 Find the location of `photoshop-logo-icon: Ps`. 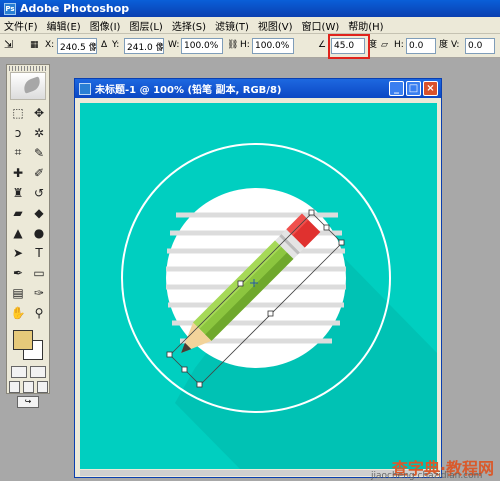

photoshop-logo-icon: Ps is located at coordinates (10, 8).